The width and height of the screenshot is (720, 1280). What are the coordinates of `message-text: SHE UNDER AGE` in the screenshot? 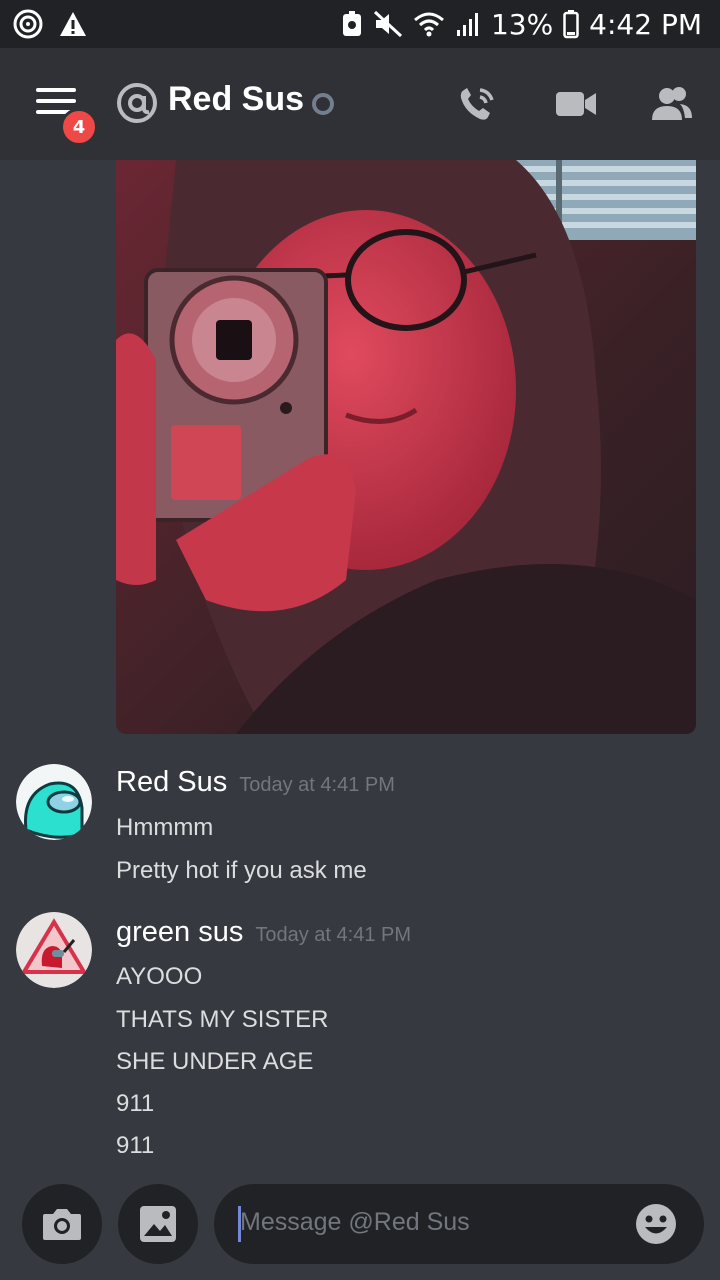 It's located at (215, 1061).